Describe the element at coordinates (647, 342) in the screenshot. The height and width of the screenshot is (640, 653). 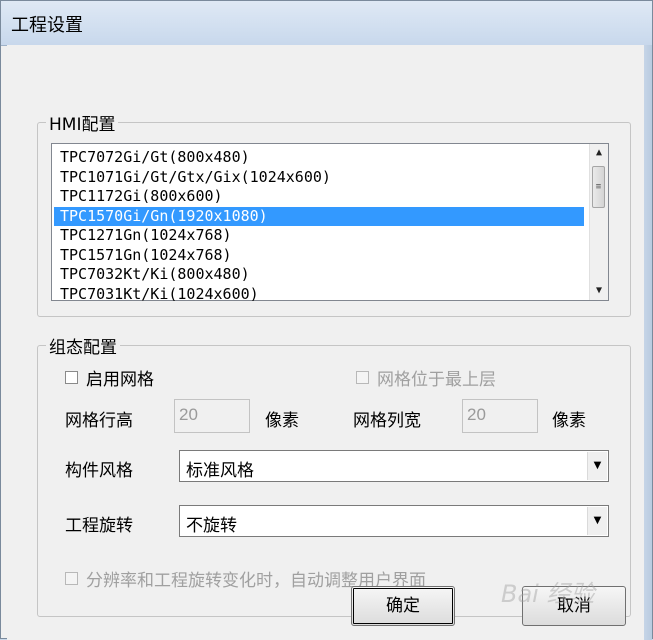
I see `window-frame-right` at that location.